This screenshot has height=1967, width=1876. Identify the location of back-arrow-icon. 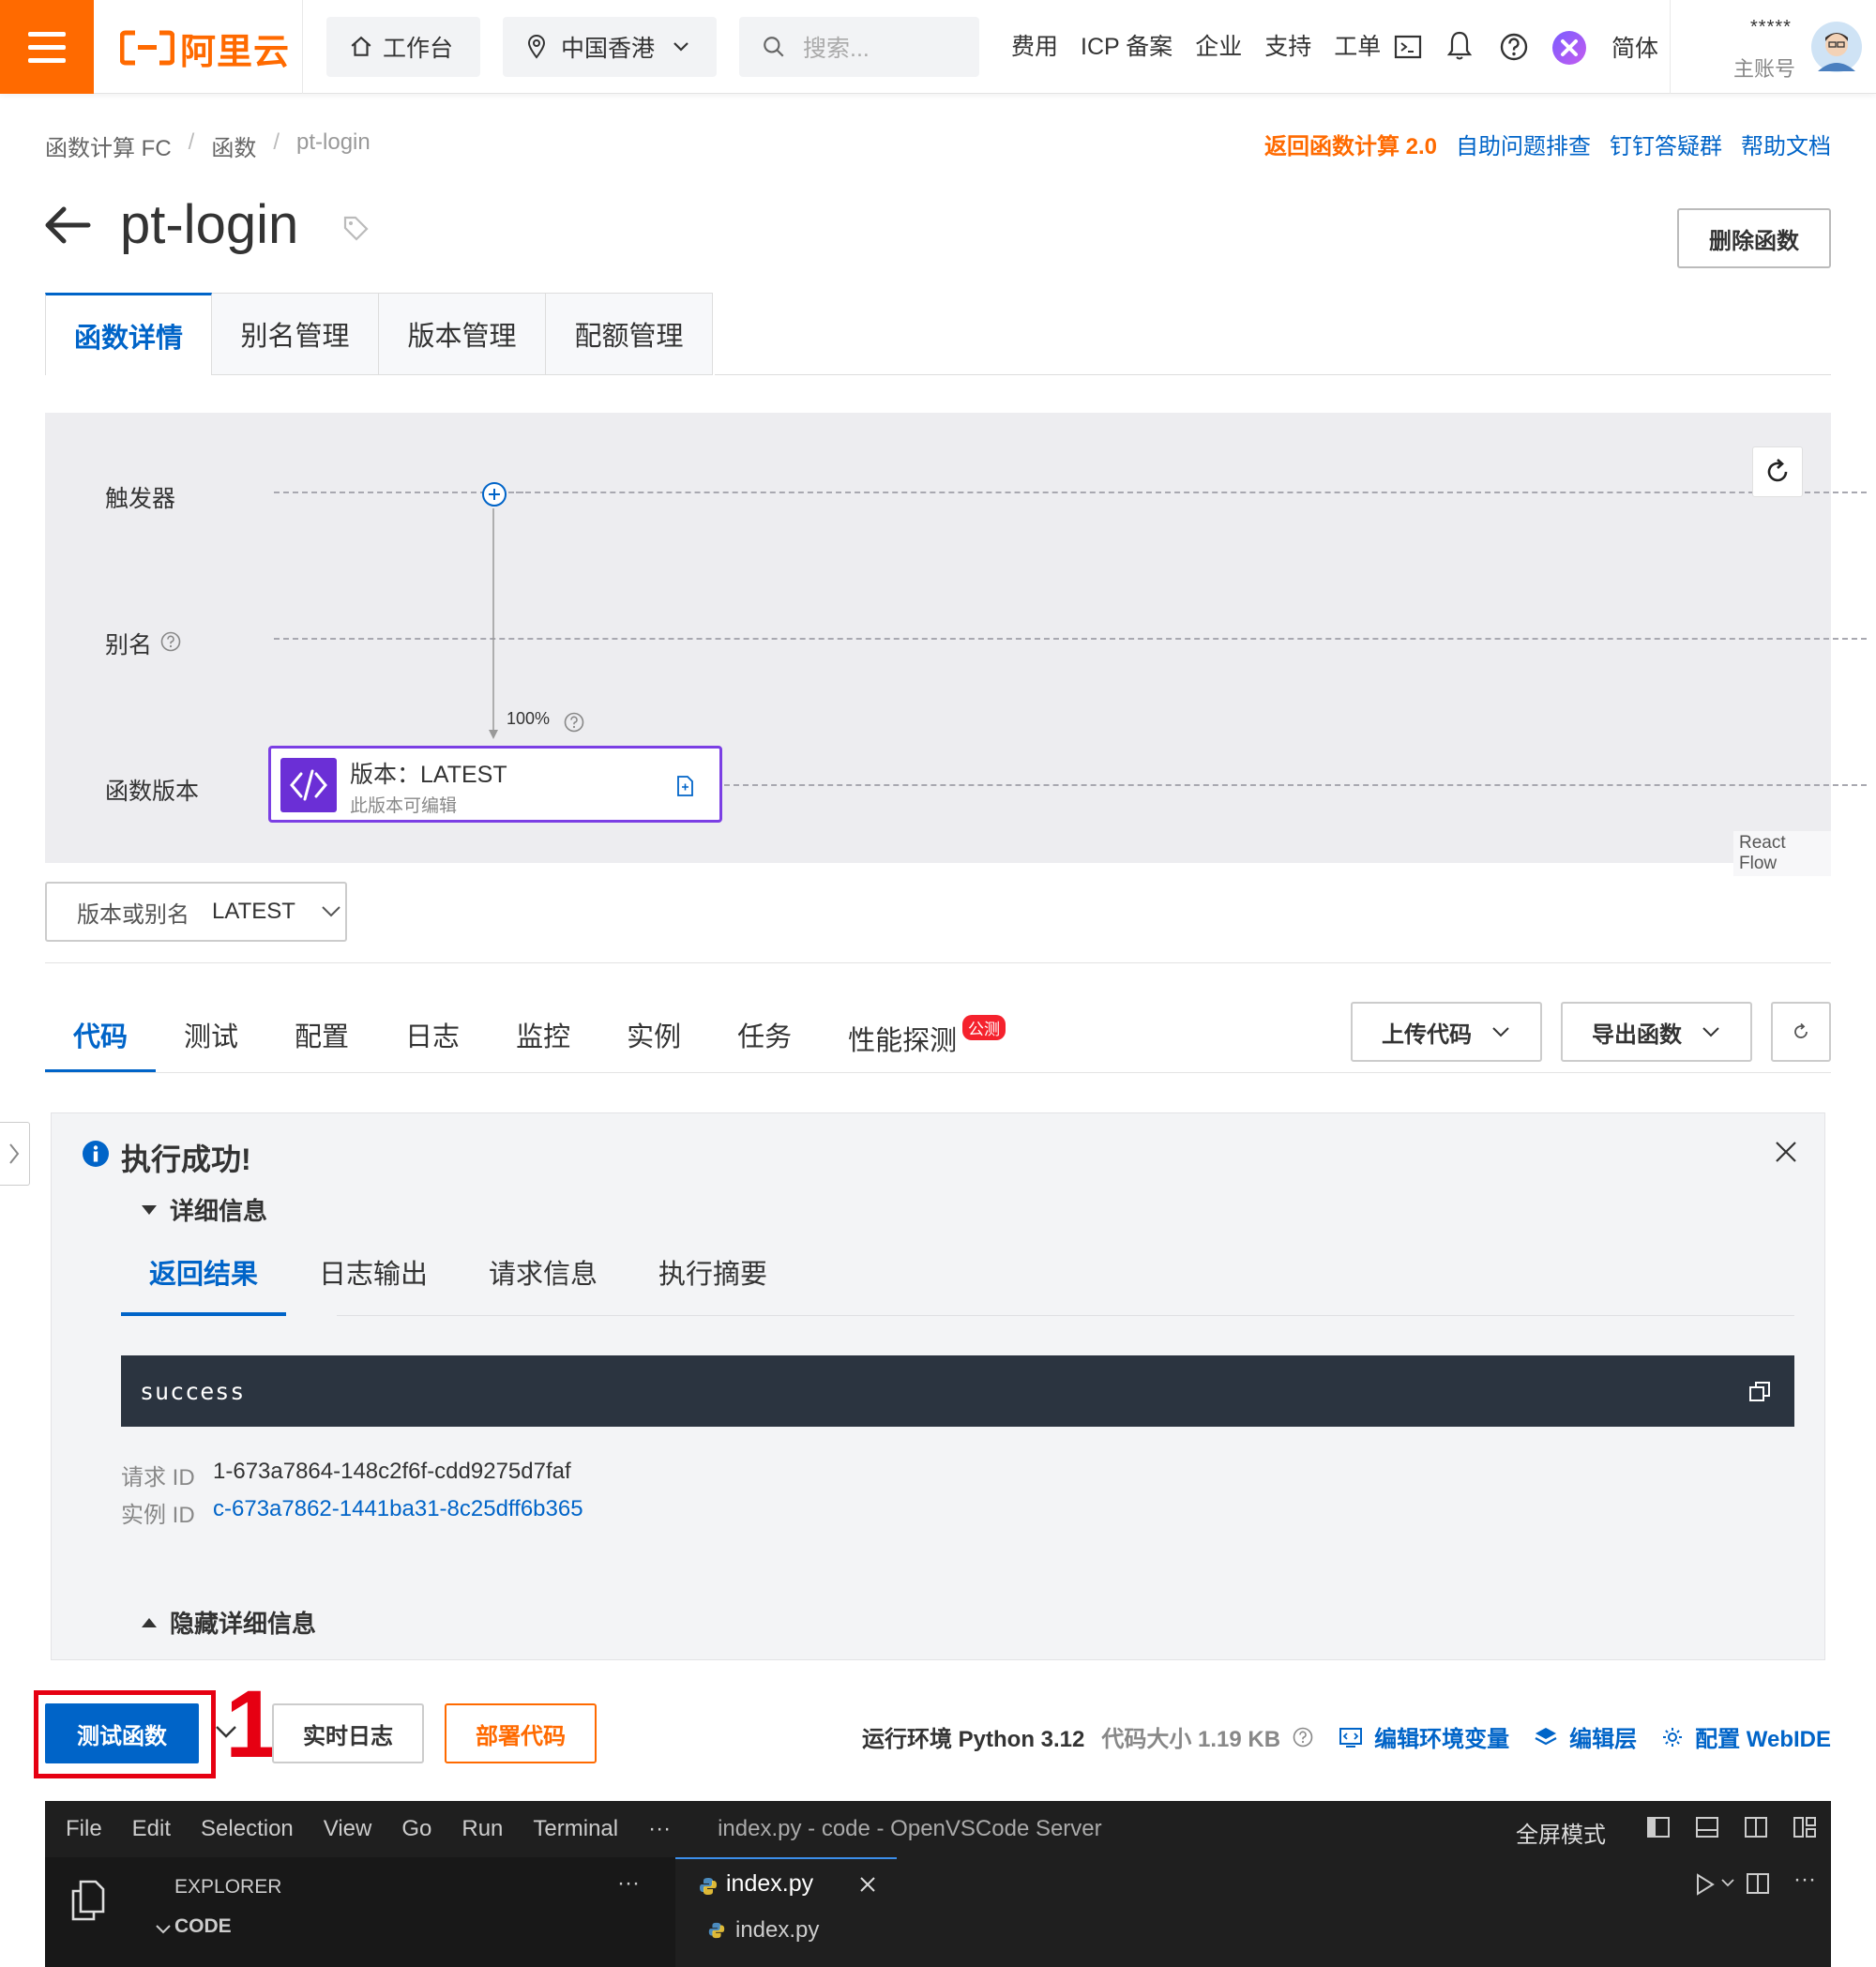
(67, 225).